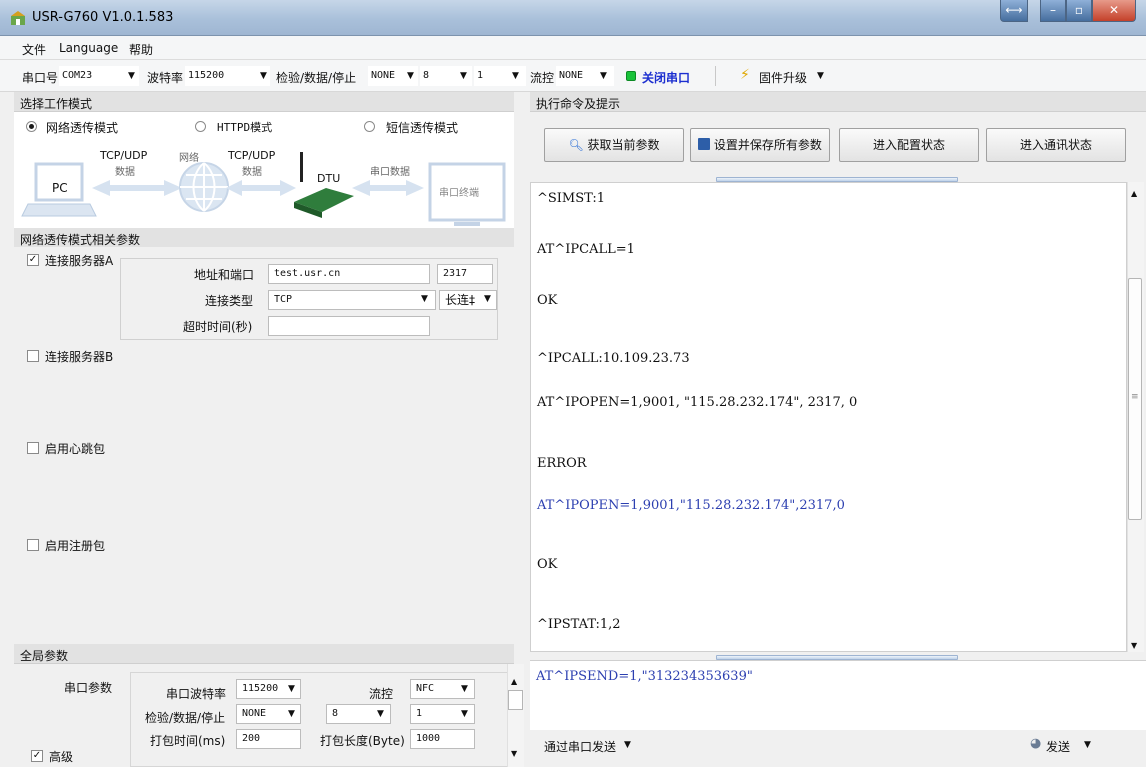  Describe the element at coordinates (442, 739) in the screenshot. I see `pack-len-input: 1000` at that location.